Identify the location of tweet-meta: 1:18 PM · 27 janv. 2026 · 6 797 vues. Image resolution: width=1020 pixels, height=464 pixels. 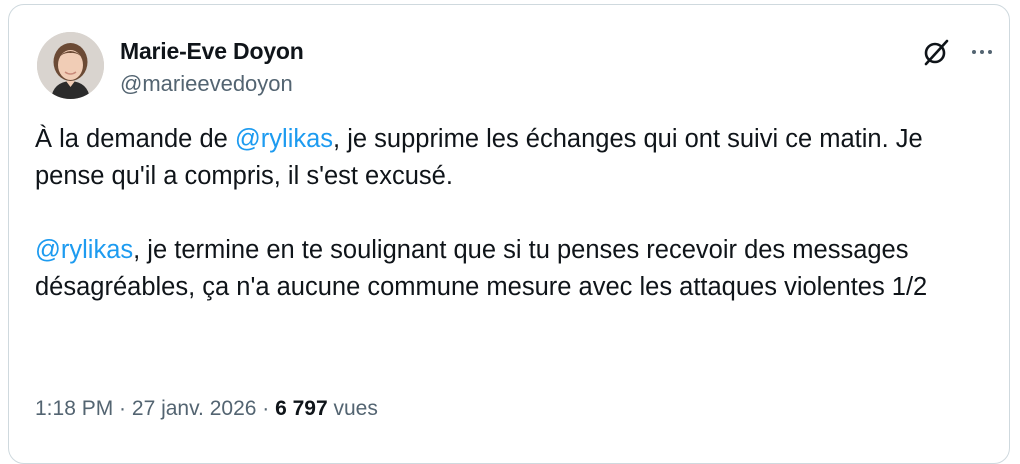
(206, 409).